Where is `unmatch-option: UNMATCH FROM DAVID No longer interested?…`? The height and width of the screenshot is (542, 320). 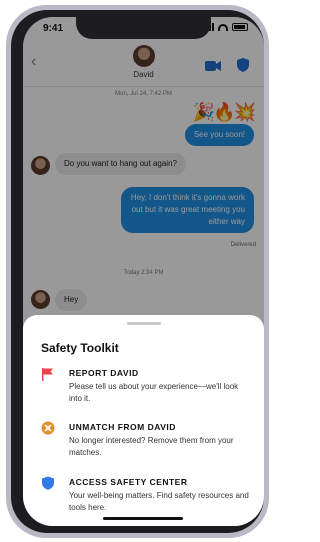 unmatch-option: UNMATCH FROM DAVID No longer interested?… is located at coordinates (148, 441).